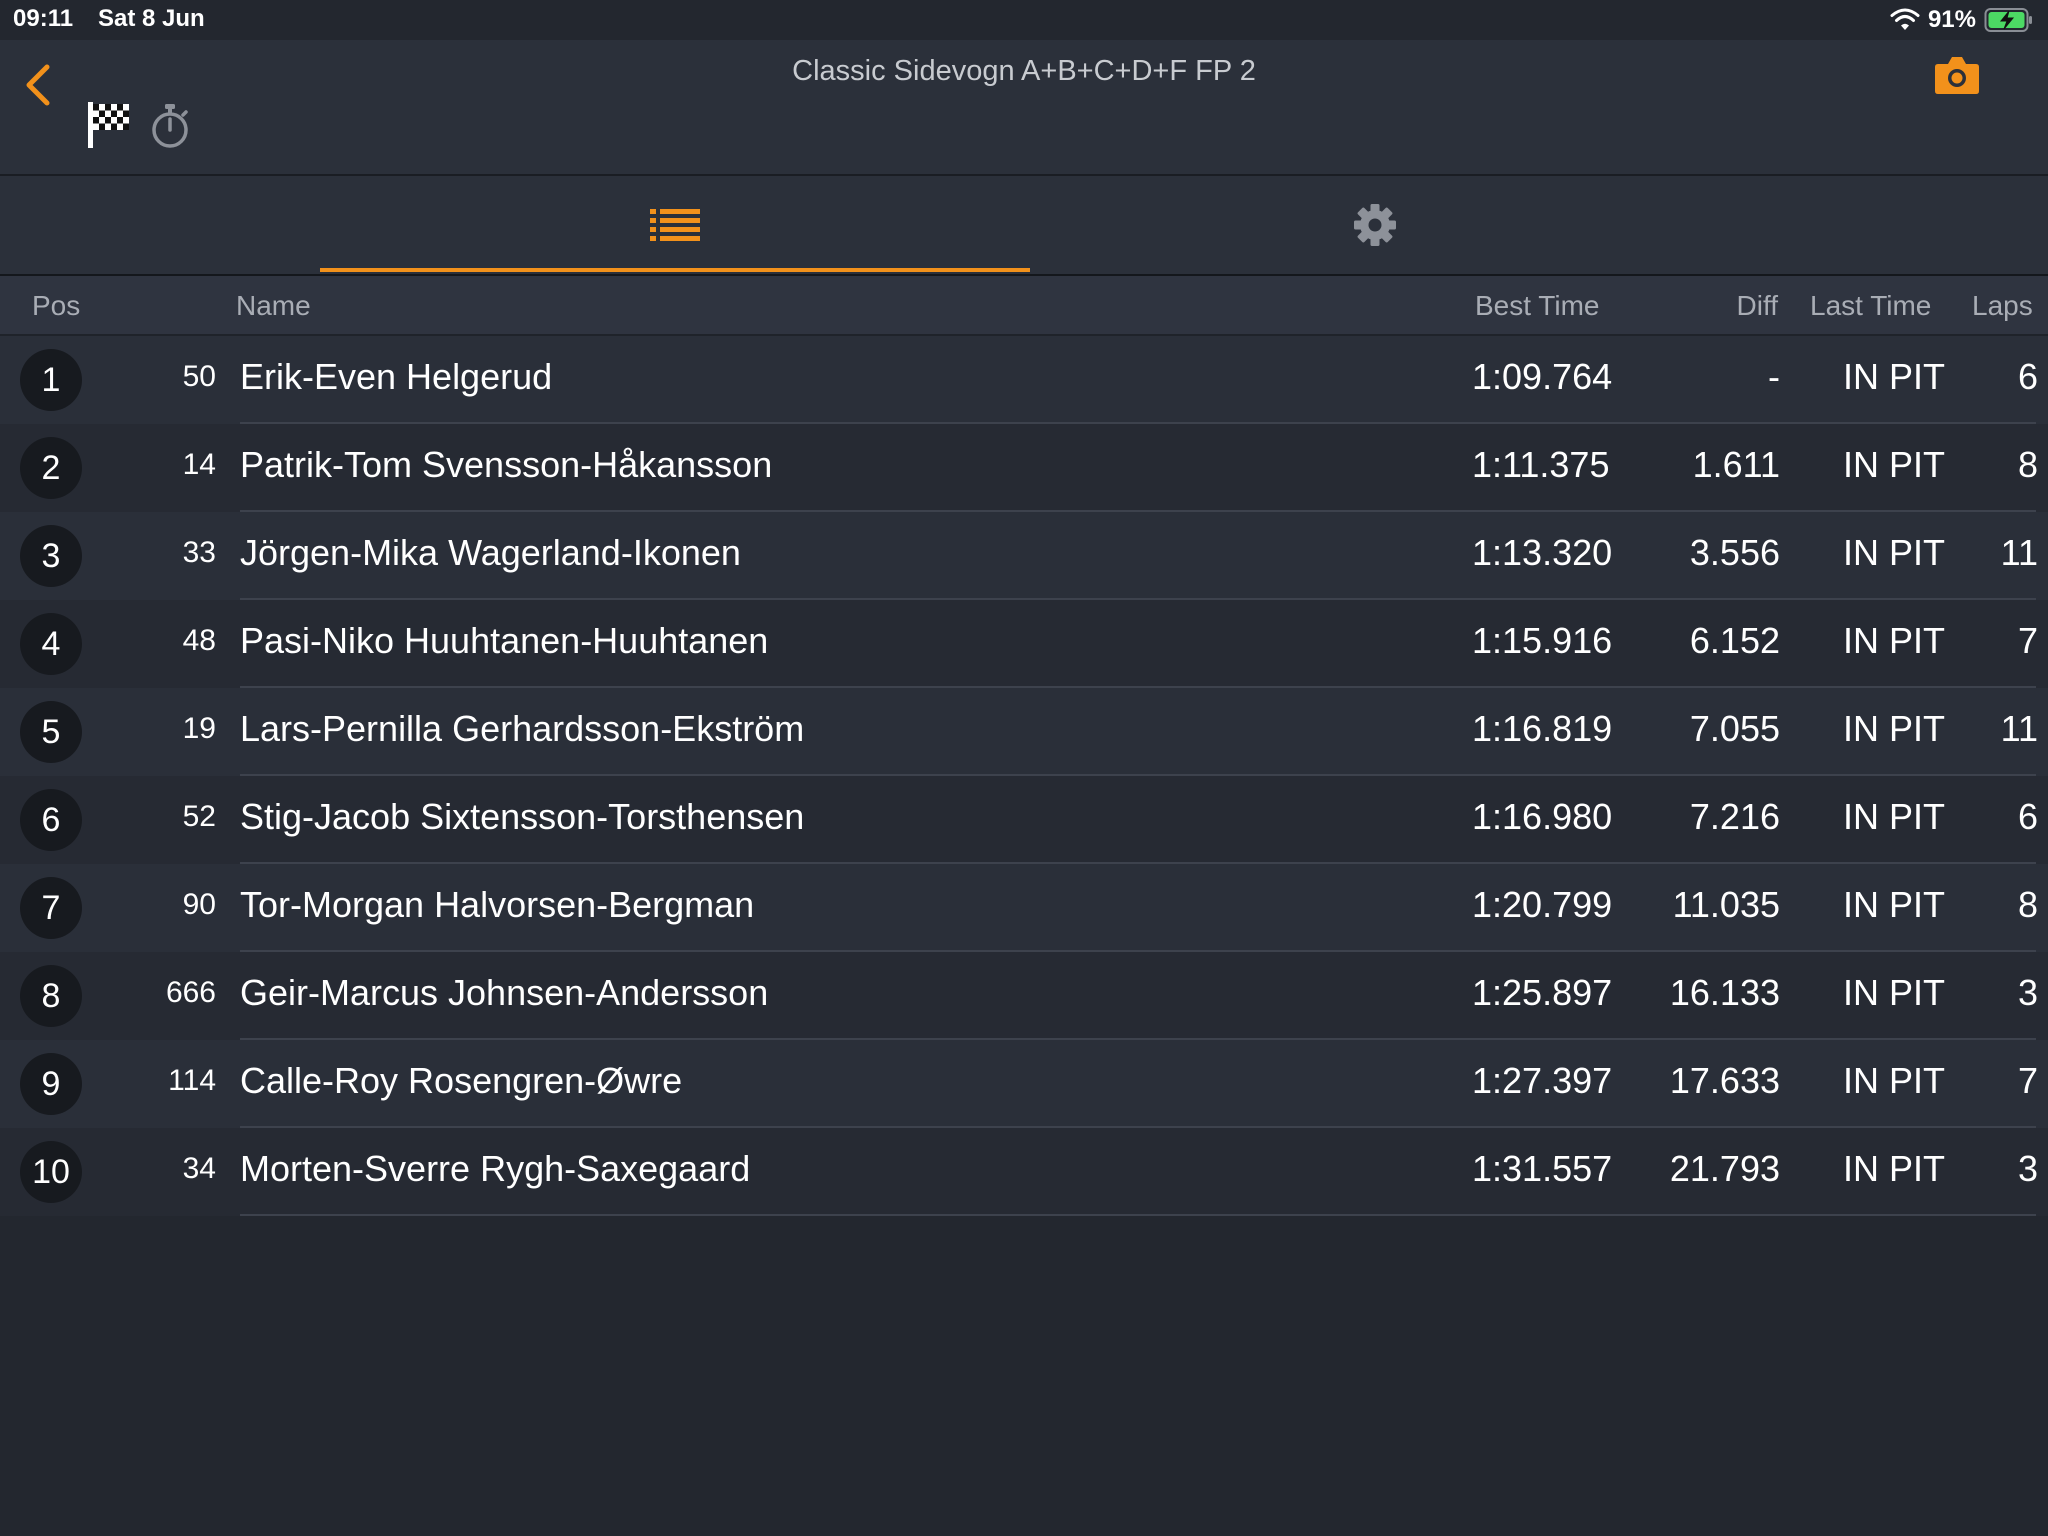 The width and height of the screenshot is (2048, 1536). What do you see at coordinates (109, 125) in the screenshot?
I see `checkered-flag-icon` at bounding box center [109, 125].